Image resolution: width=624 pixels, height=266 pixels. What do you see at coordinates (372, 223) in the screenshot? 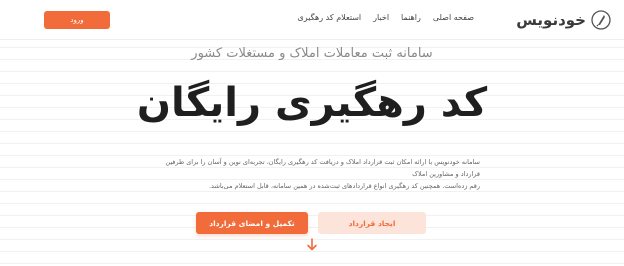
I see `create-contract-button: ایجاد قرارداد` at bounding box center [372, 223].